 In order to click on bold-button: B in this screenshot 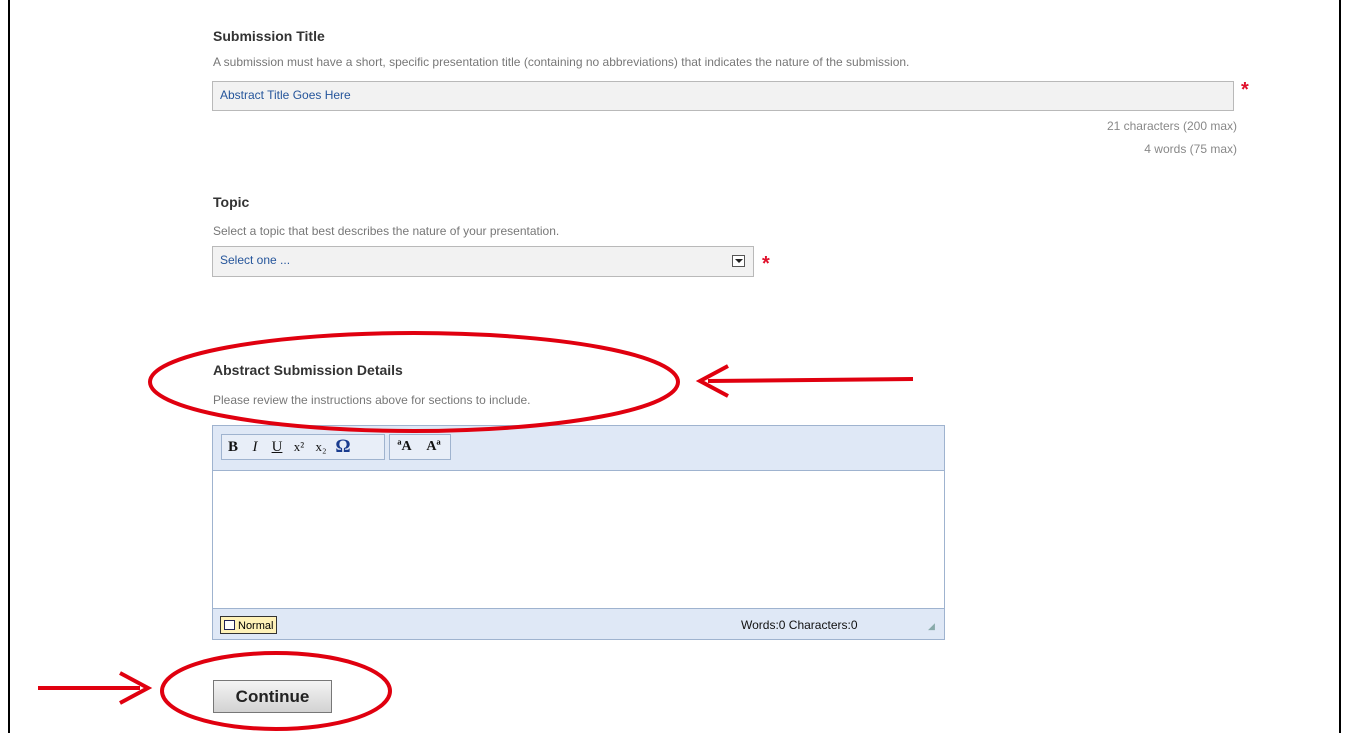, I will do `click(233, 447)`.